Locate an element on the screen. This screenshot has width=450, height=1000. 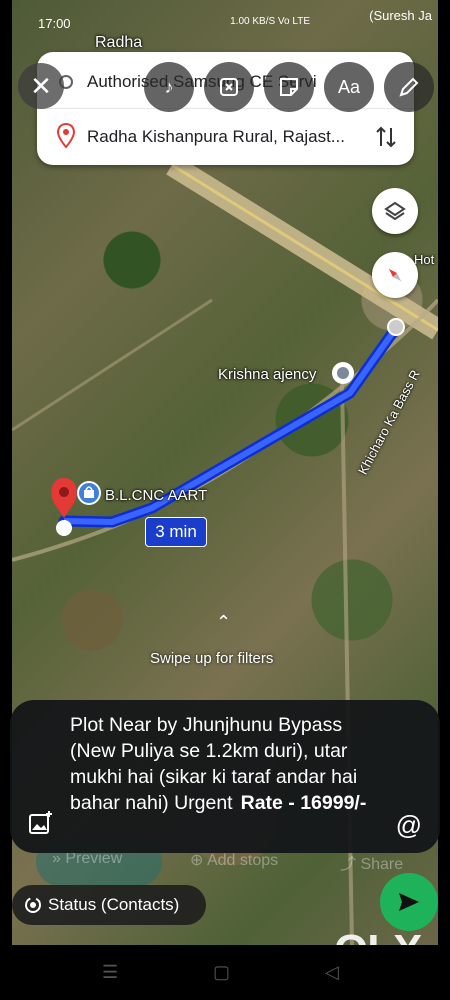
place-label-hot: Hot is located at coordinates (424, 259).